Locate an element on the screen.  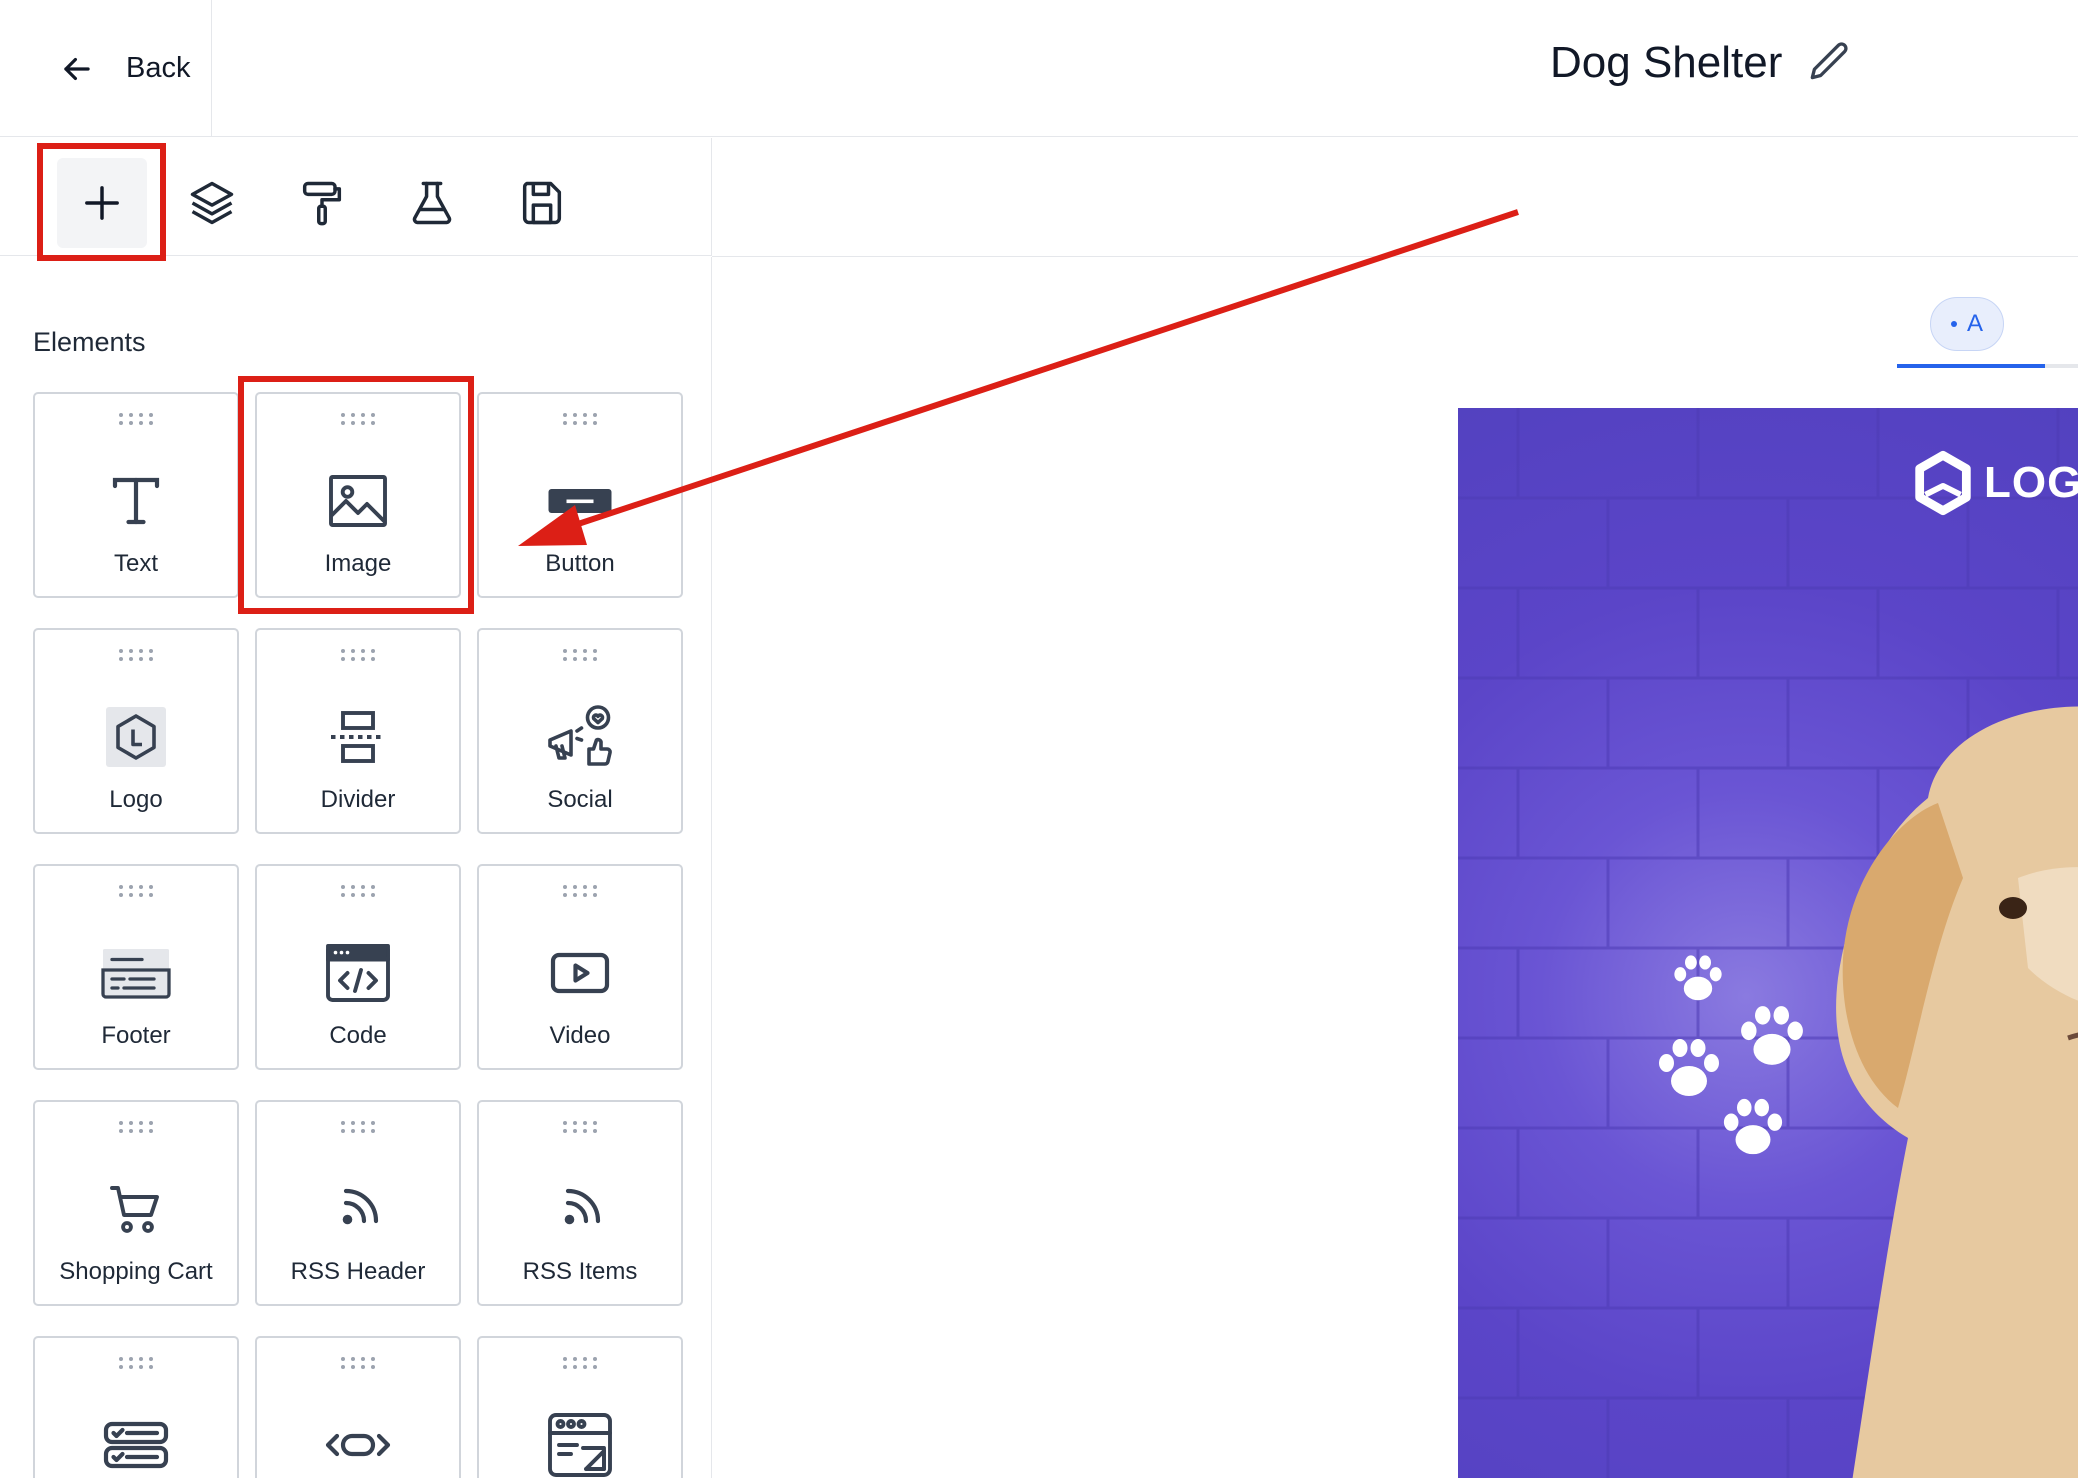
test-button is located at coordinates (432, 203).